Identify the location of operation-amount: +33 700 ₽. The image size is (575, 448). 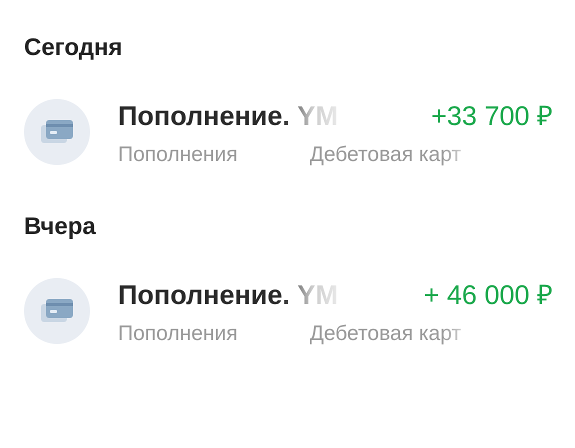
(492, 116).